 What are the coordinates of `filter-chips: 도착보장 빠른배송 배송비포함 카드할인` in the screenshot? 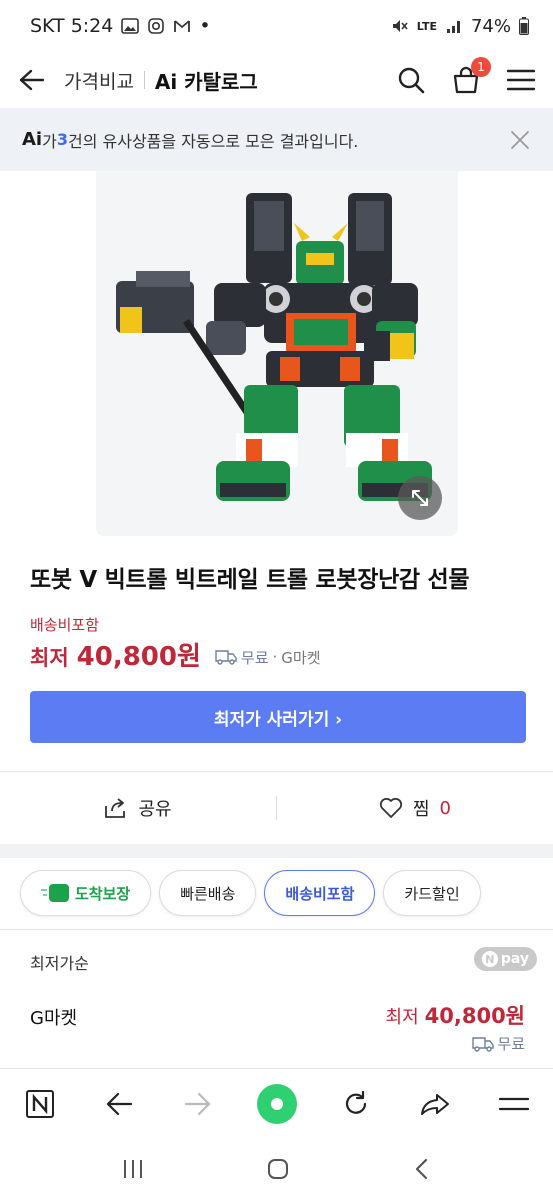 It's located at (250, 893).